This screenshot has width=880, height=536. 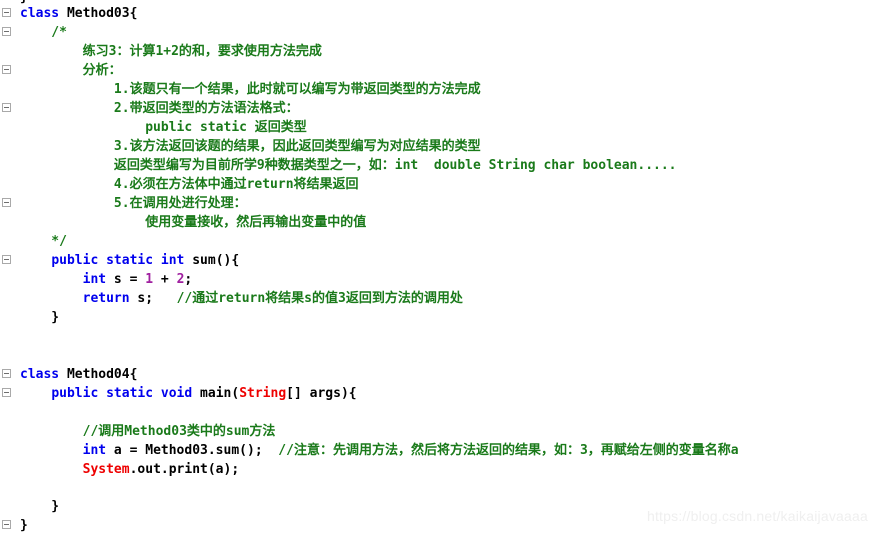 What do you see at coordinates (321, 393) in the screenshot?
I see `code-token-plain: [] args){` at bounding box center [321, 393].